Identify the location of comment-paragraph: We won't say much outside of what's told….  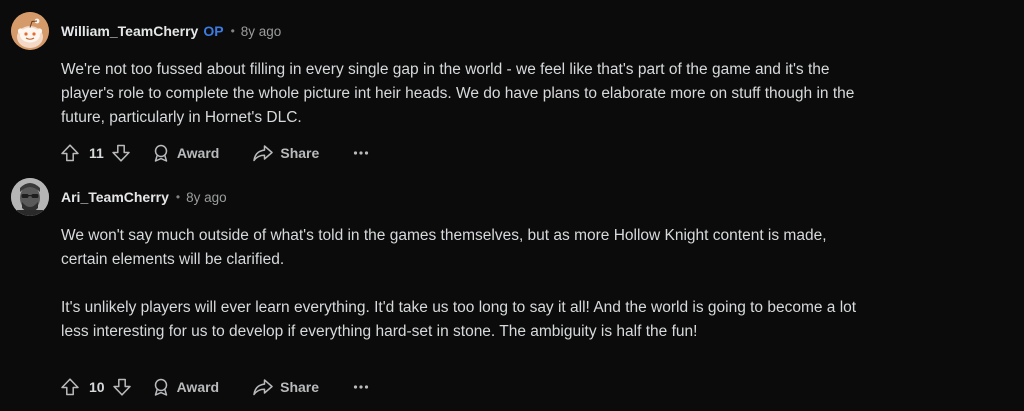
(444, 247).